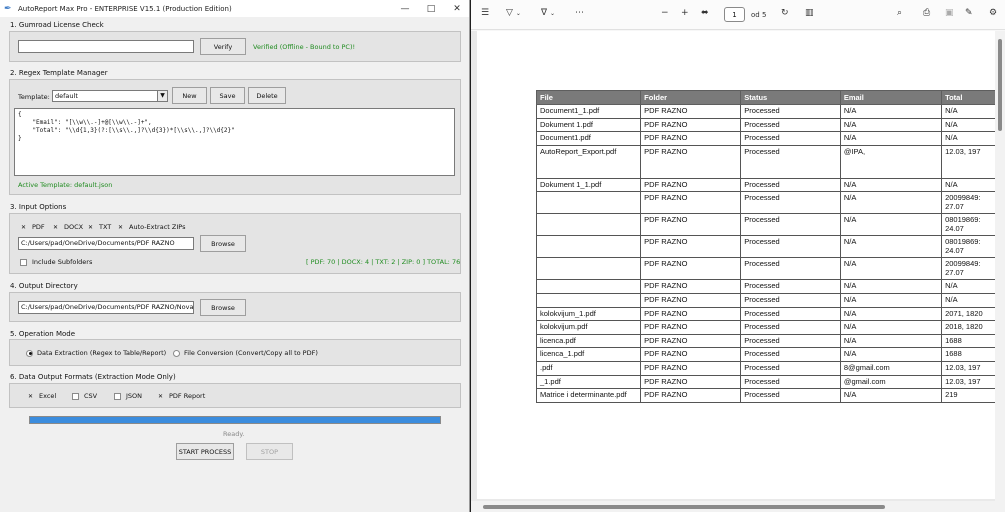 The width and height of the screenshot is (1005, 512). What do you see at coordinates (96, 353) in the screenshot?
I see `extraction-mode-radio: Data Extraction (Regex to Table/Report)` at bounding box center [96, 353].